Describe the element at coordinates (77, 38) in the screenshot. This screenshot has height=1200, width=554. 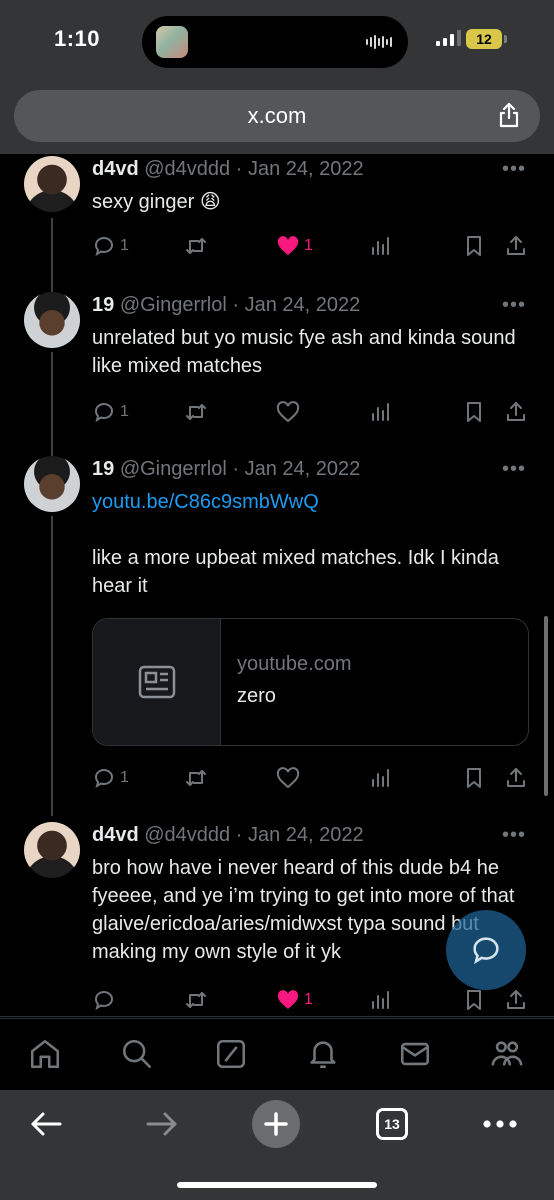
I see `status-time: 1:10` at that location.